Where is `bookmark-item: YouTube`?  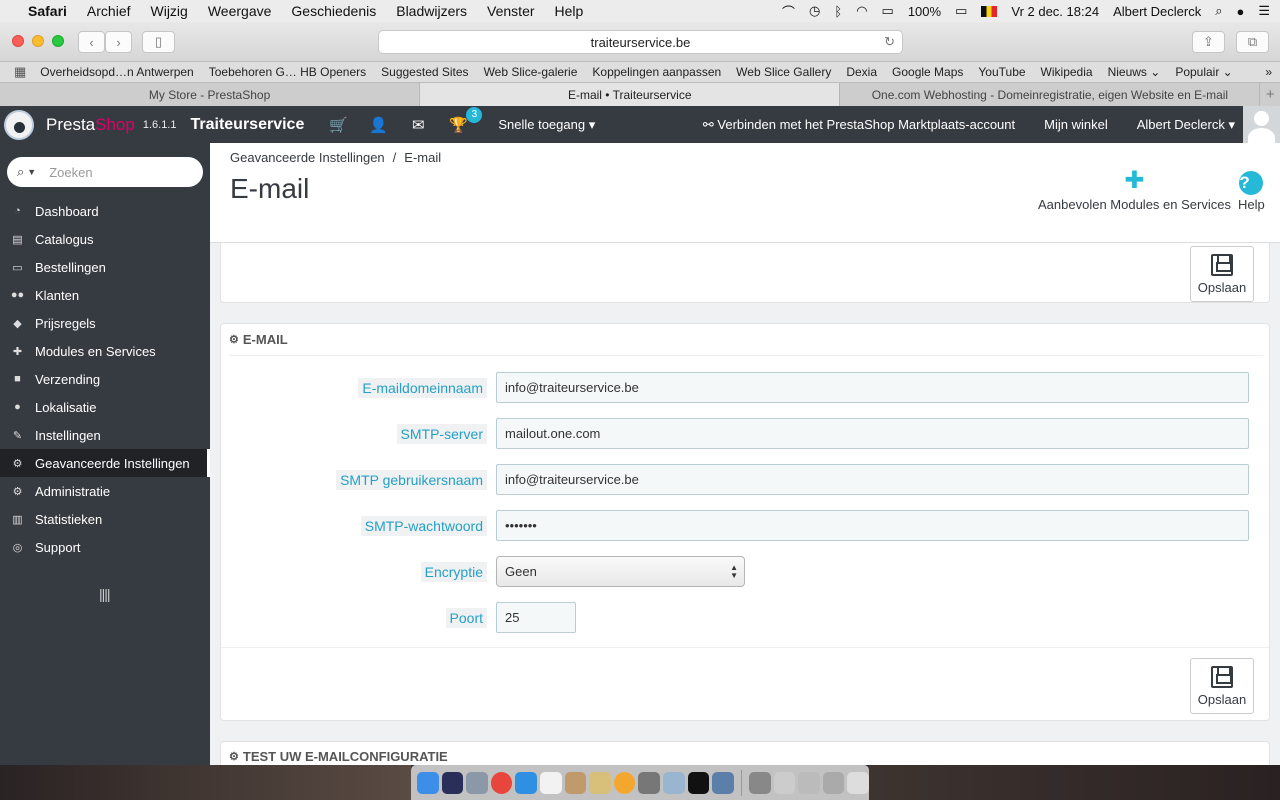 bookmark-item: YouTube is located at coordinates (1001, 72).